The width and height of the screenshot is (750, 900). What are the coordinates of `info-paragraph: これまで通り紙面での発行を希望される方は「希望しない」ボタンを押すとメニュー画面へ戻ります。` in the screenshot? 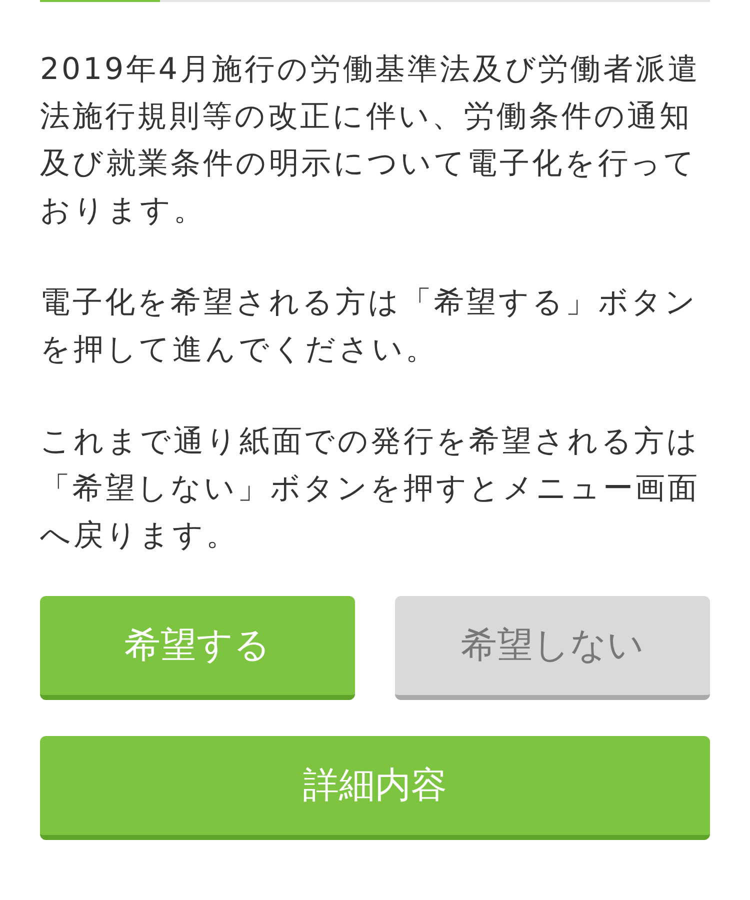 It's located at (370, 489).